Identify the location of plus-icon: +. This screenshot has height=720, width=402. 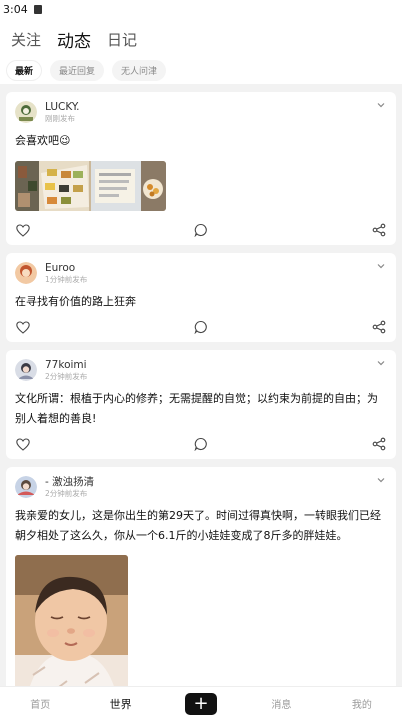
(201, 703).